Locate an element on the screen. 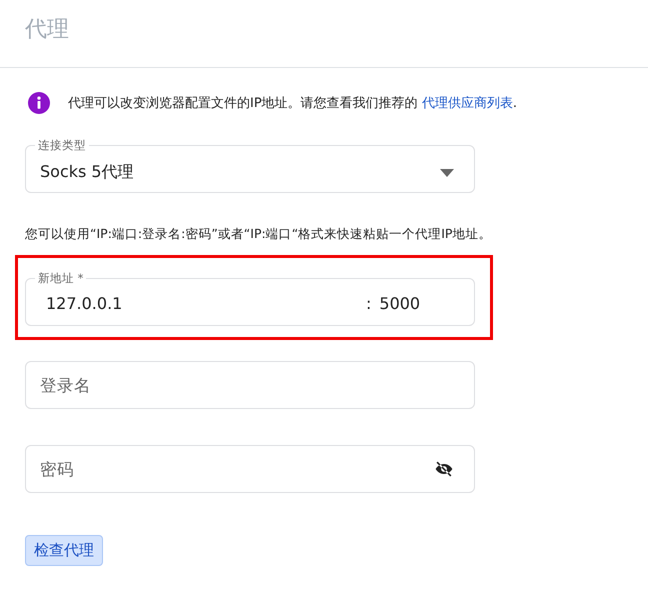  provider-list-link: 代理供应商列表 is located at coordinates (467, 103).